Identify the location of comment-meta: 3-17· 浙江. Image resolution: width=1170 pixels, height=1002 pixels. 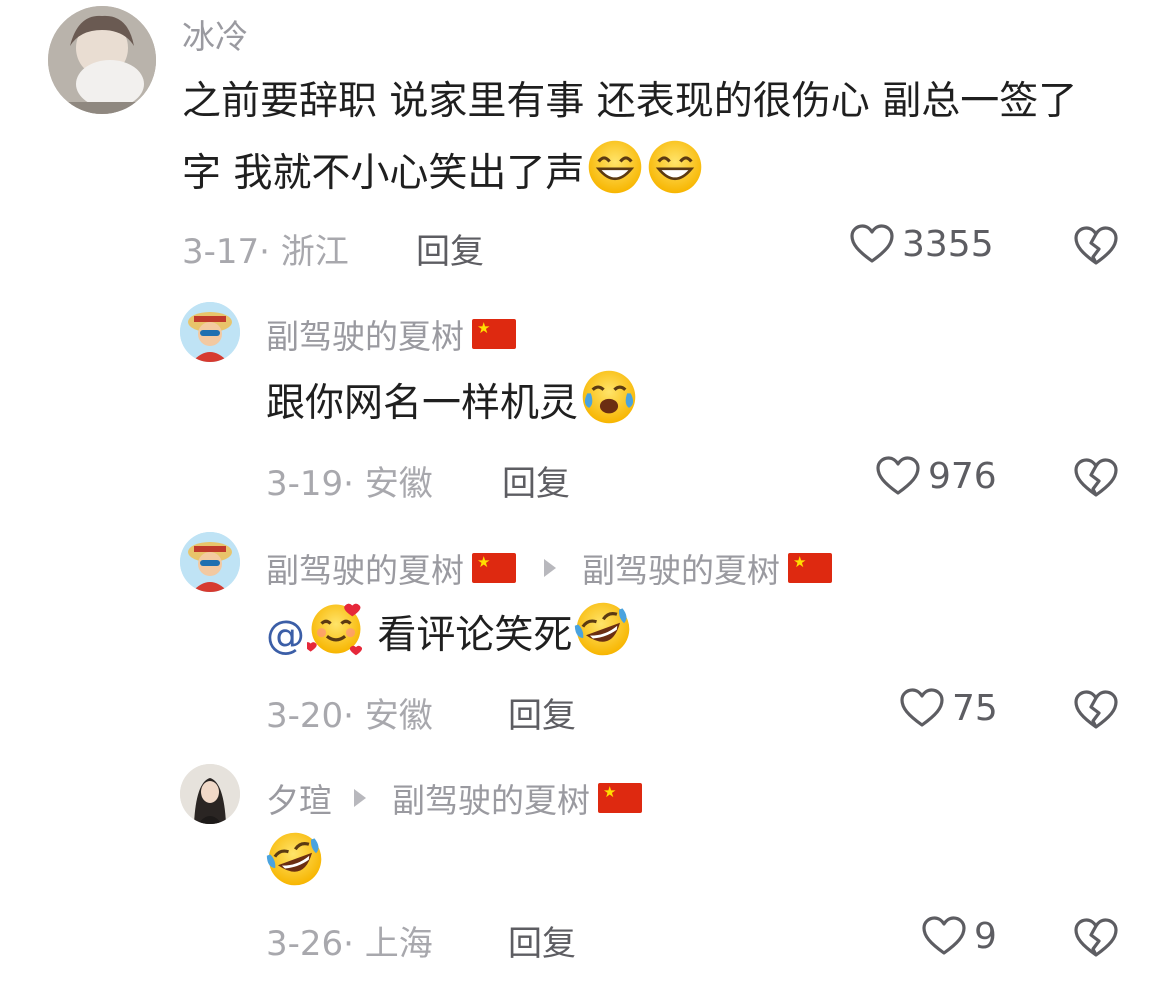
(265, 248).